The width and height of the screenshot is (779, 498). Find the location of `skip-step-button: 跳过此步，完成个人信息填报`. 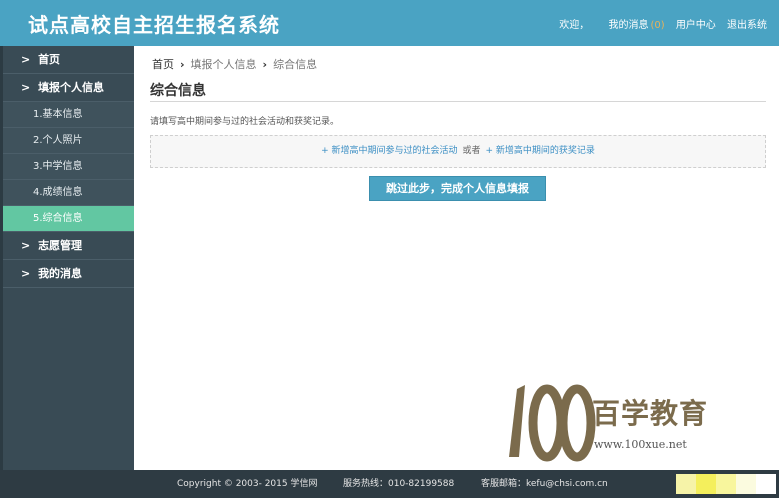

skip-step-button: 跳过此步，完成个人信息填报 is located at coordinates (457, 188).